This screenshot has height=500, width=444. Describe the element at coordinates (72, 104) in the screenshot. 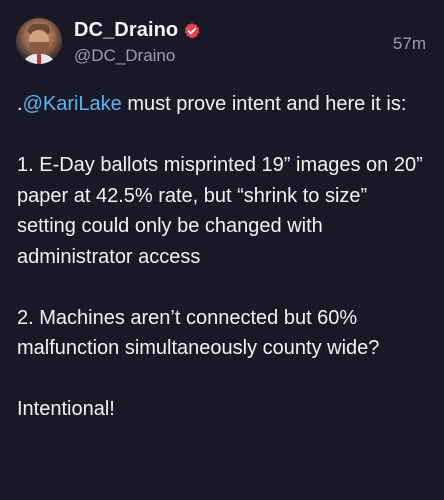

I see `mention-link: @KariLake` at that location.